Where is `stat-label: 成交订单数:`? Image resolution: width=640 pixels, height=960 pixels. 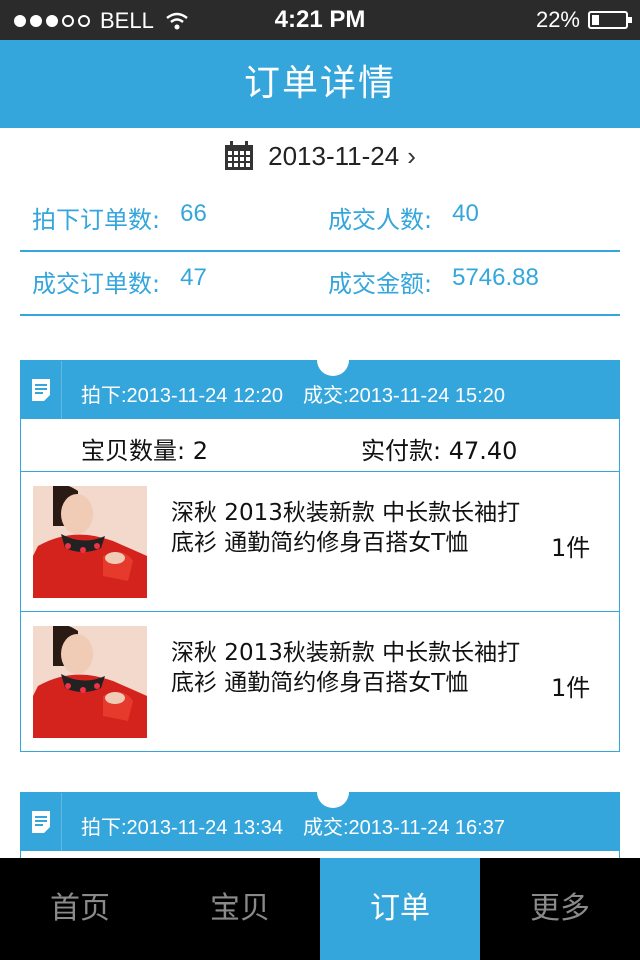 stat-label: 成交订单数: is located at coordinates (96, 284).